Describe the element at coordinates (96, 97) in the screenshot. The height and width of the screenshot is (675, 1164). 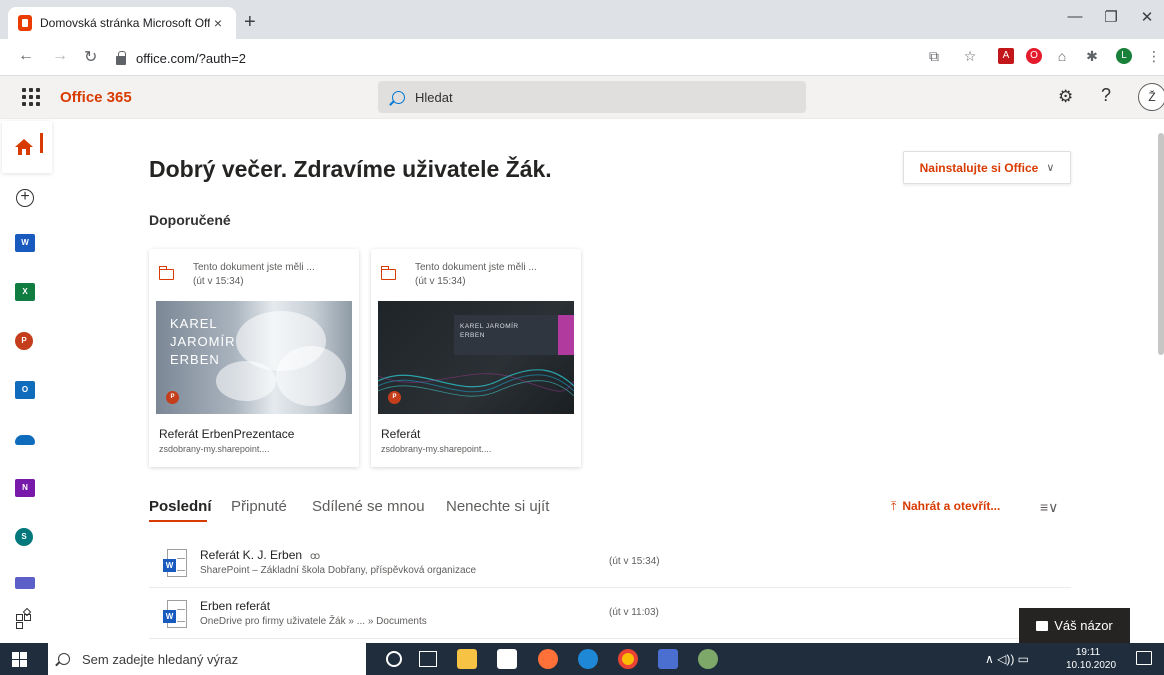
I see `office-brand: Office 365` at that location.